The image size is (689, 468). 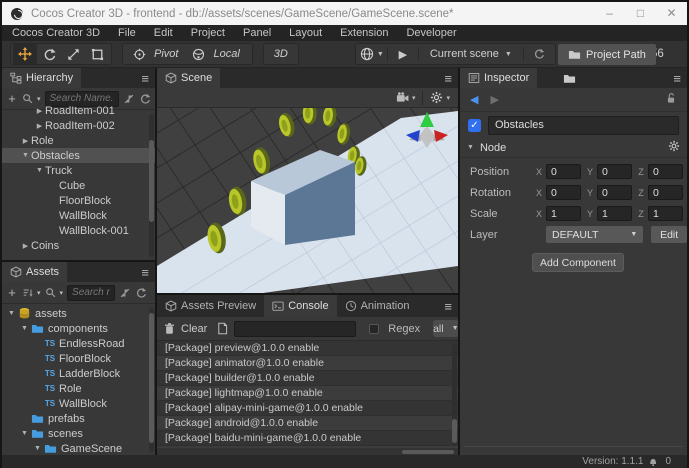 I want to click on hierarchy-item-coins: ▶ Coins, so click(x=78, y=245).